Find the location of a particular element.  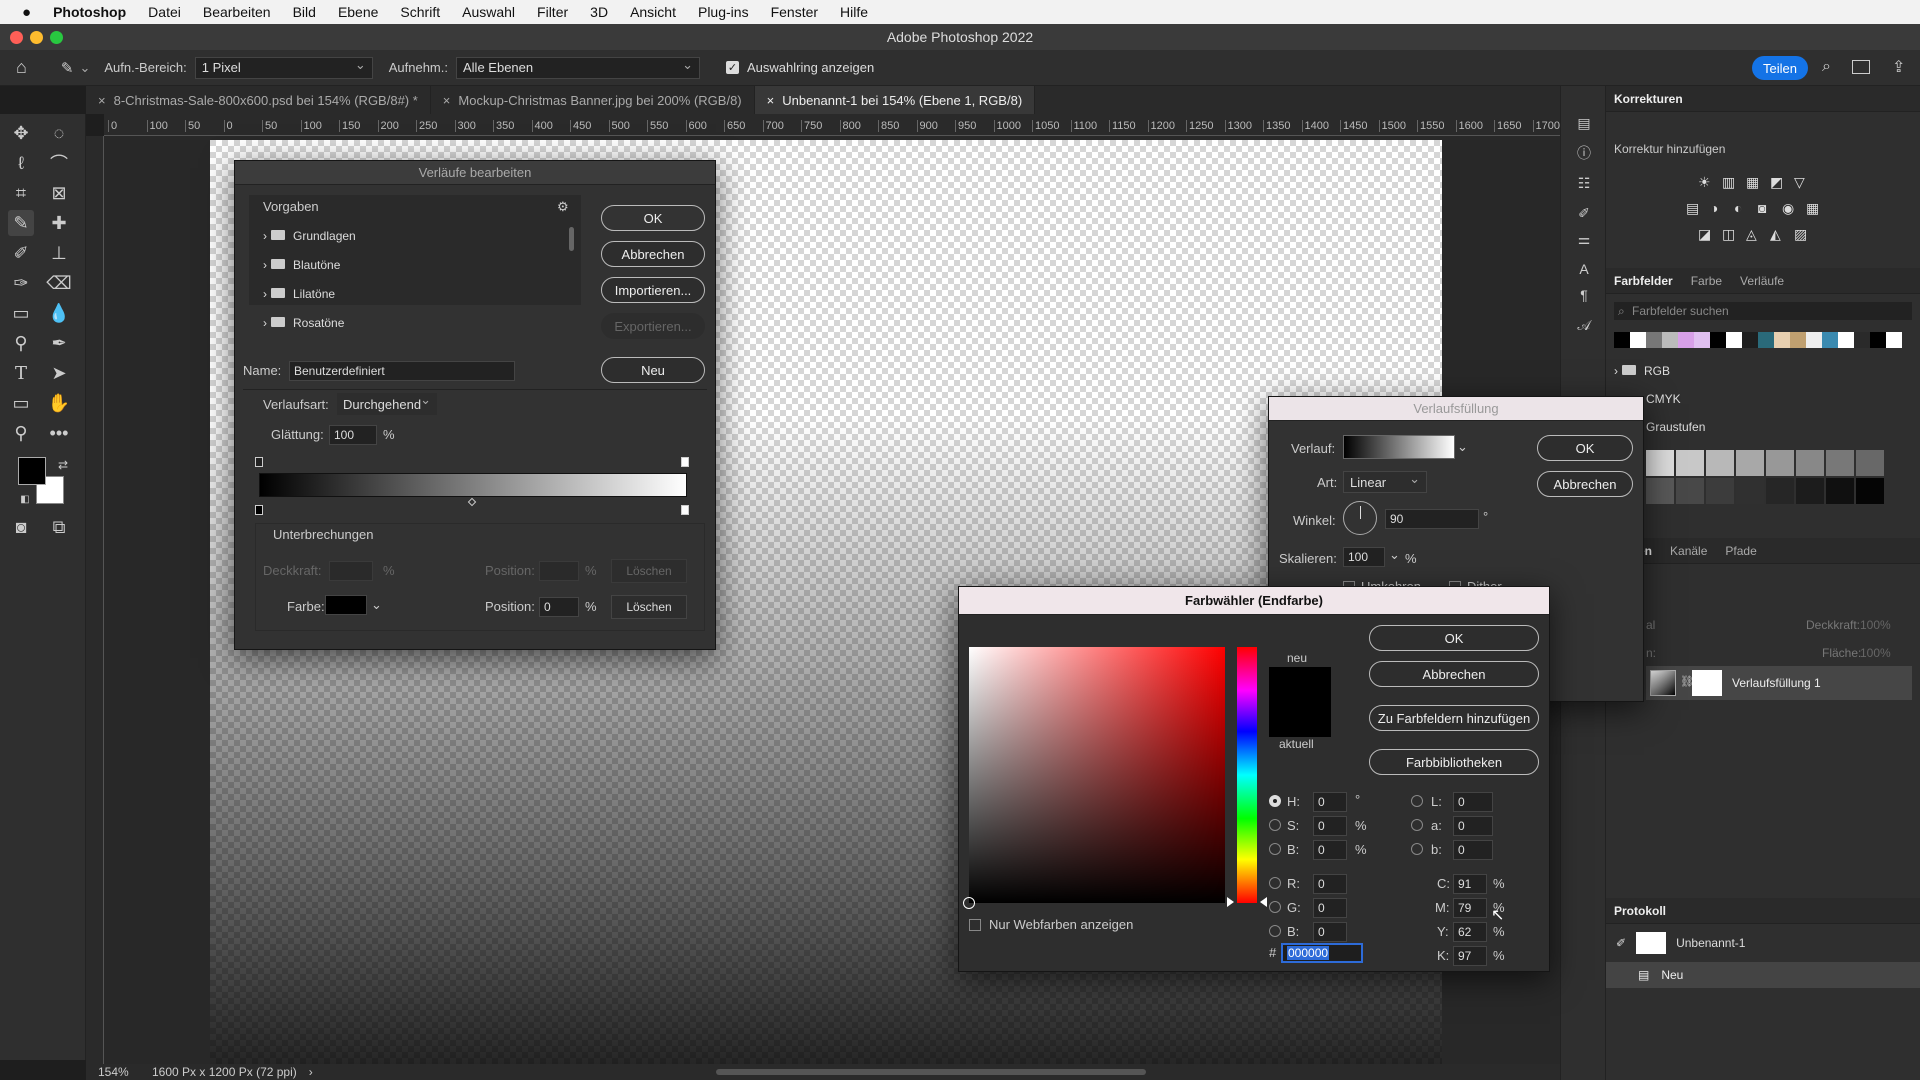

adjustment-icon: ◩ is located at coordinates (1776, 182).